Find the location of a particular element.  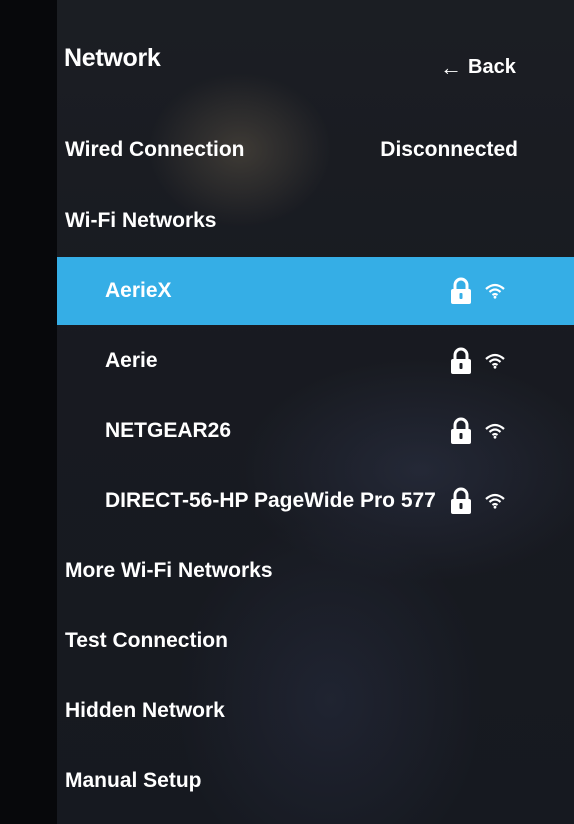

wifi-networks-label: Wi-Fi Networks is located at coordinates (141, 220).